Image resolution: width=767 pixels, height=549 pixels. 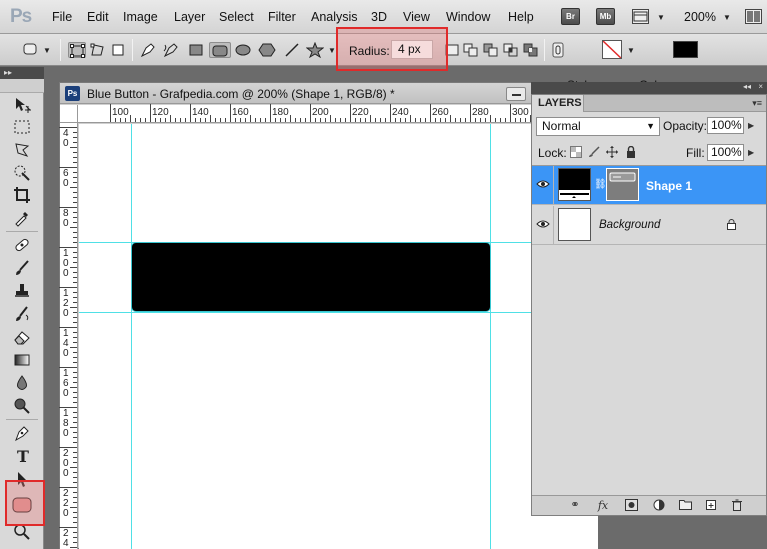 What do you see at coordinates (22, 337) in the screenshot?
I see `eraser-tool-icon` at bounding box center [22, 337].